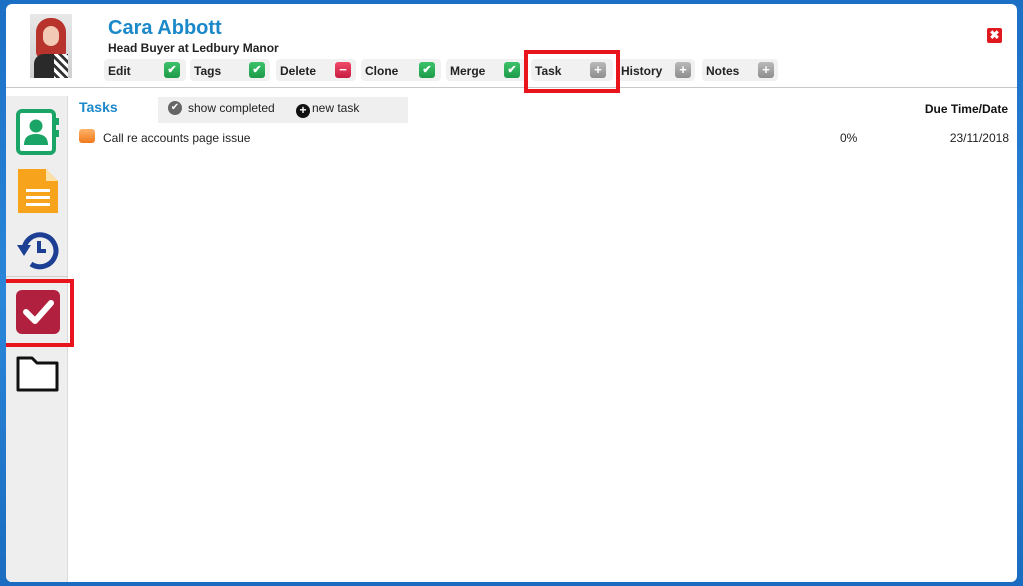  What do you see at coordinates (979, 138) in the screenshot?
I see `task-due-date: 23/11/2018` at bounding box center [979, 138].